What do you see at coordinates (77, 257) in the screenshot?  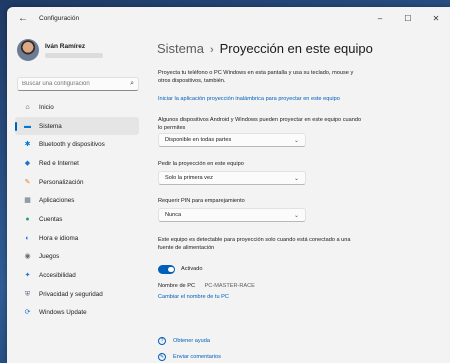 I see `sidebar-item-juegos: ◉ Juegos` at bounding box center [77, 257].